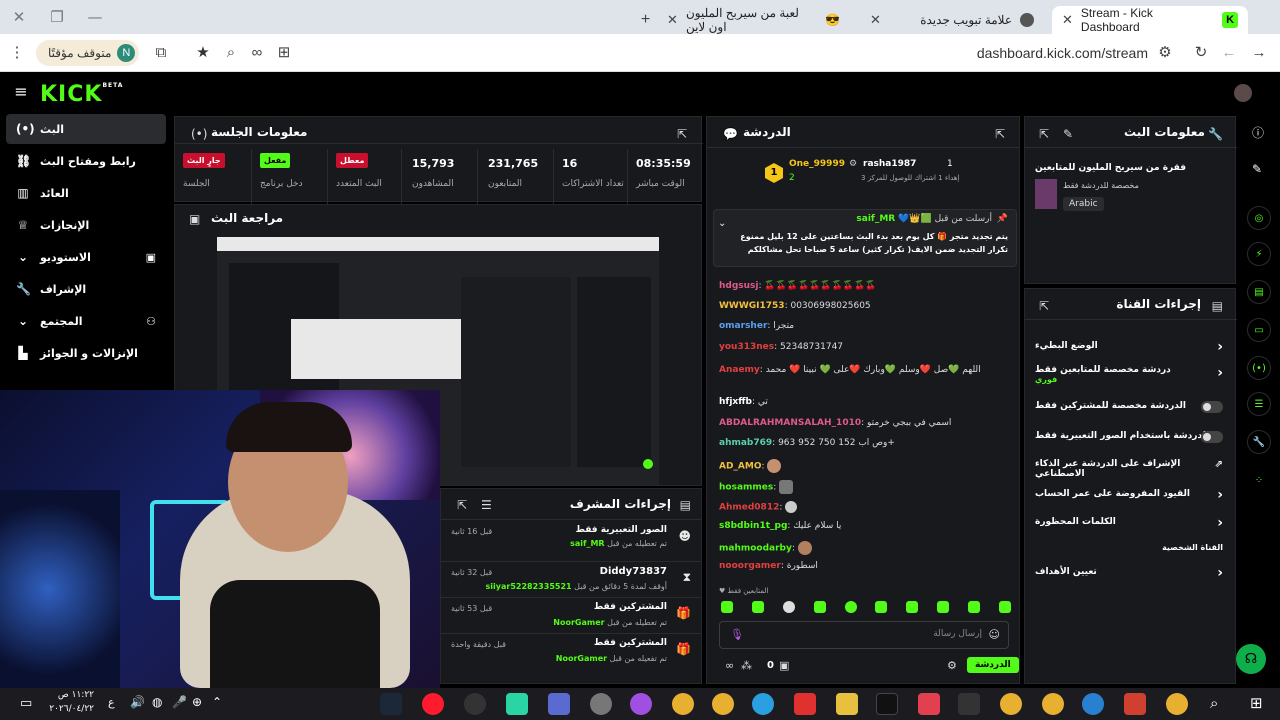  What do you see at coordinates (529, 586) in the screenshot?
I see `action-user: siiyar52282335521` at bounding box center [529, 586].